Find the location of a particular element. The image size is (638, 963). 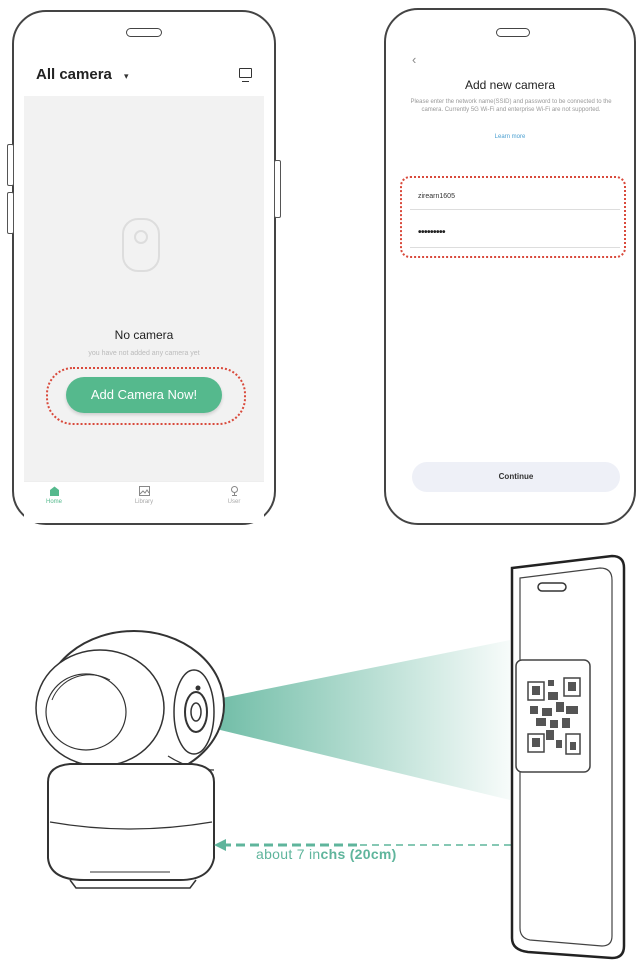

tab-label-library: Library is located at coordinates (144, 502).